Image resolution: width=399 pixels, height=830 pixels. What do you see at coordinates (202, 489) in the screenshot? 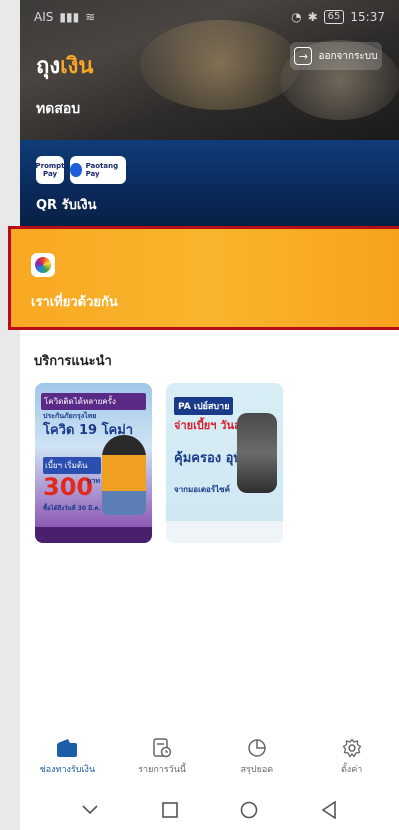
I see `promo-subtext: จากมอเตอร์ไซค์` at bounding box center [202, 489].